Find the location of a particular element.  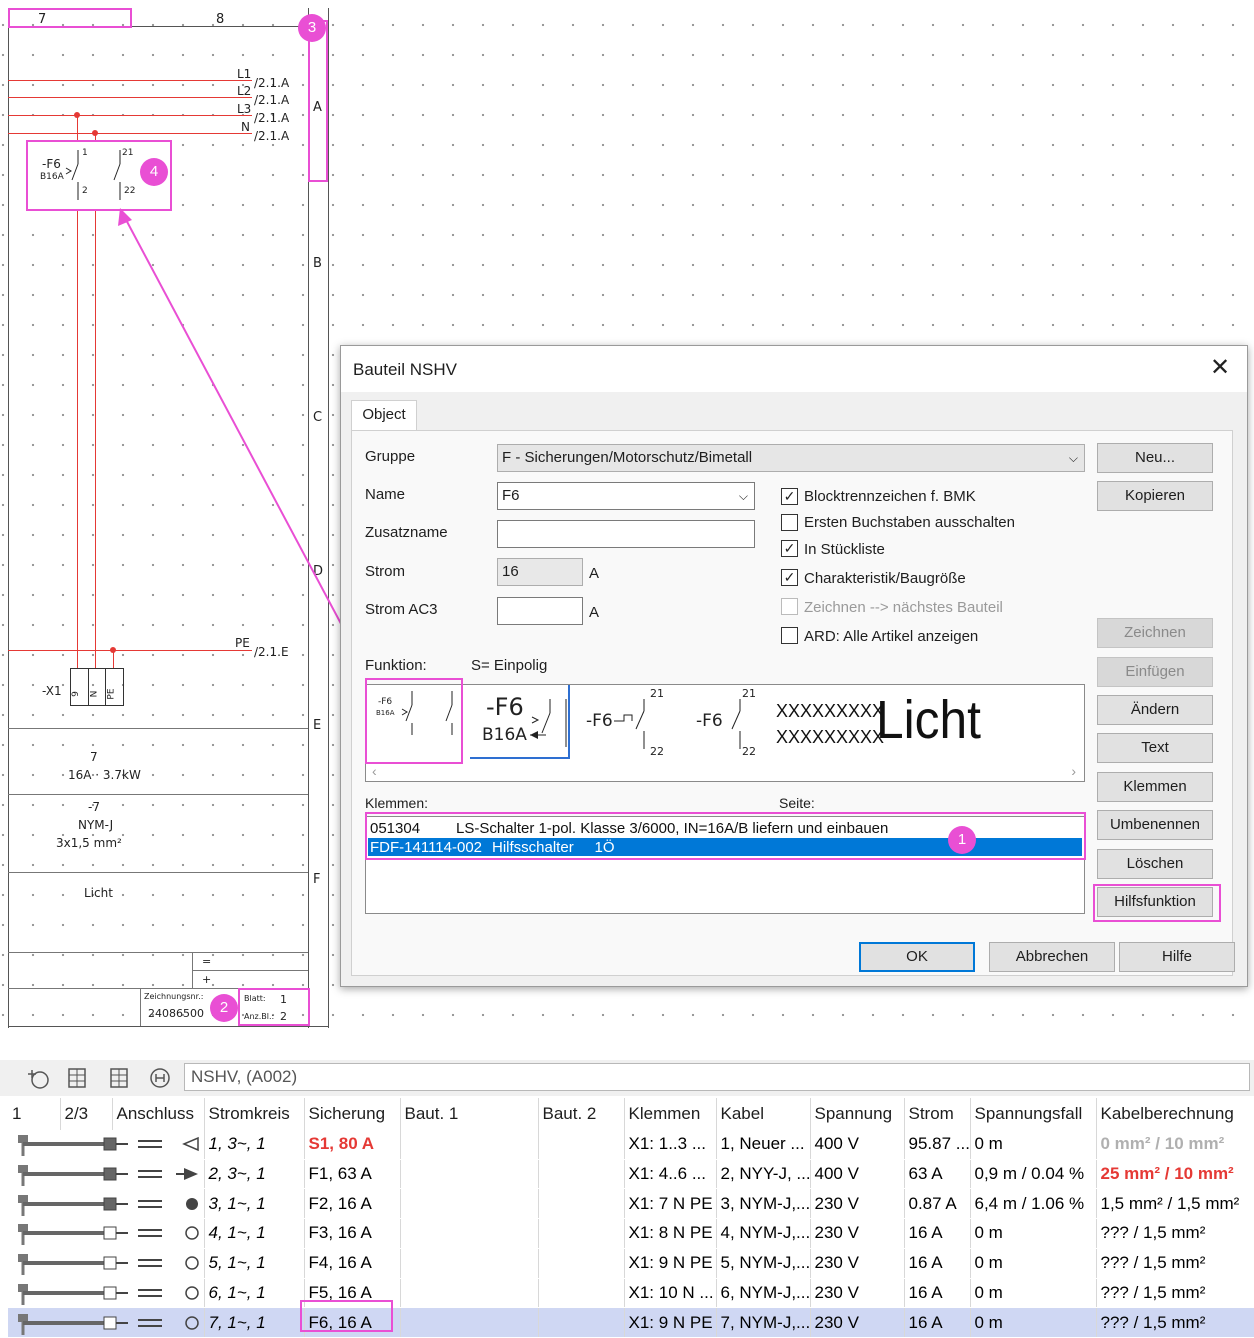

close-icon: ✕ is located at coordinates (1220, 369).